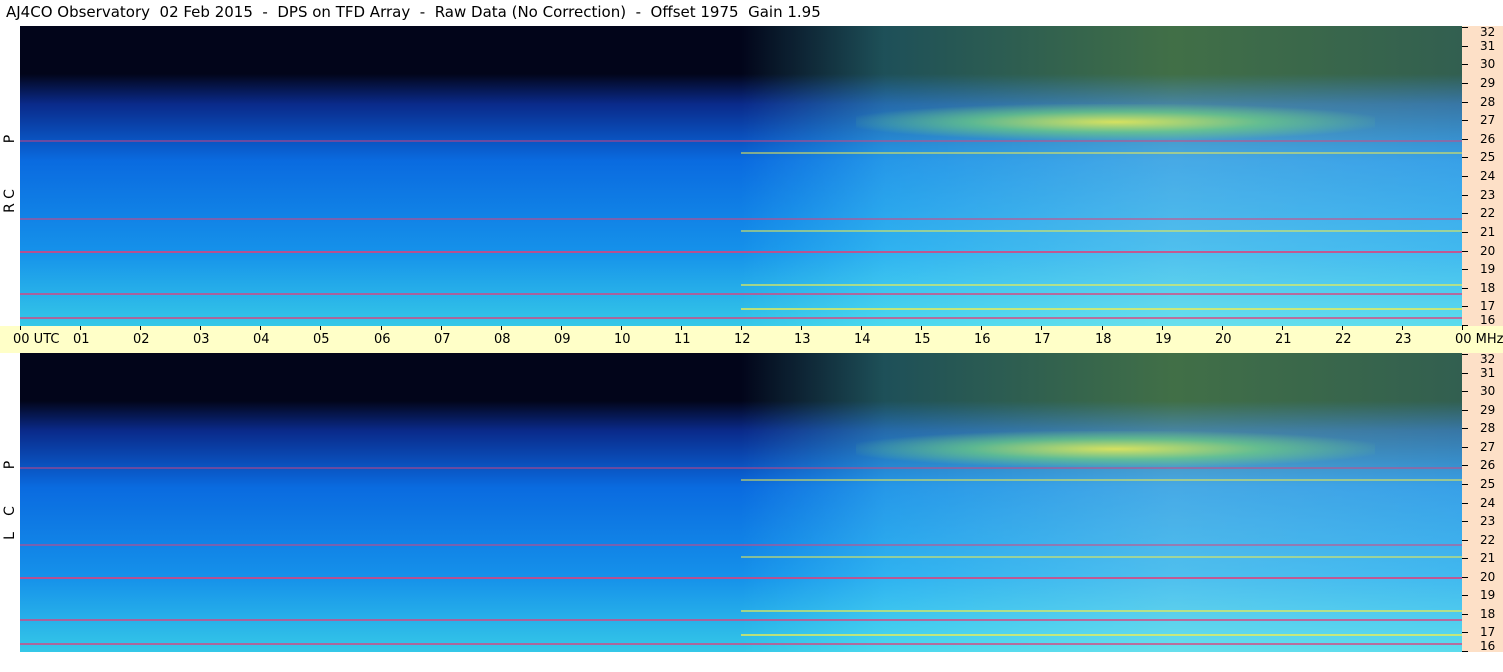 The width and height of the screenshot is (1503, 672). Describe the element at coordinates (36, 339) in the screenshot. I see `time-label: 00 UTC` at that location.